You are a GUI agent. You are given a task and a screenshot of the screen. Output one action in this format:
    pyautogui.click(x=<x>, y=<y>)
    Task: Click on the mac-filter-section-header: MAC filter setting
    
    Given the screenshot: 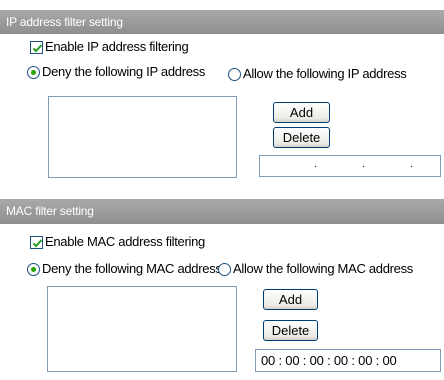 What is the action you would take?
    pyautogui.click(x=222, y=211)
    